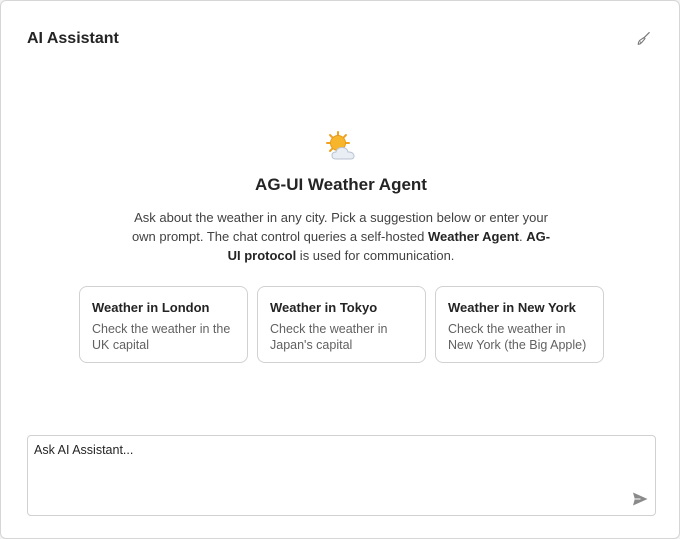 This screenshot has width=680, height=539. I want to click on suggestion-title: Weather in New York, so click(512, 307).